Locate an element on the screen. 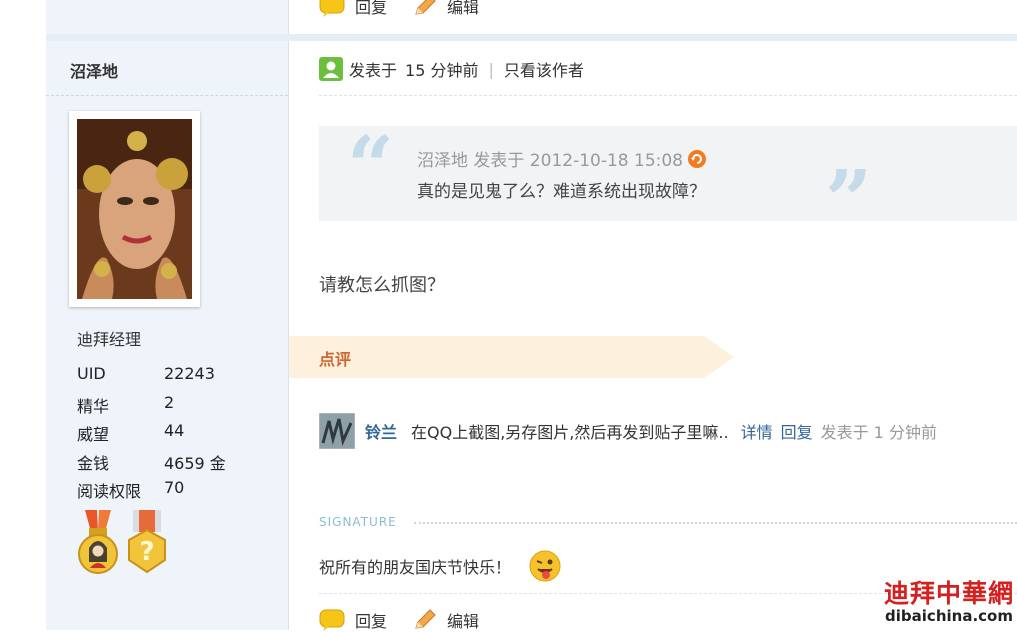 The height and width of the screenshot is (632, 1017). stat-row-prestige: 威望 44 is located at coordinates (151, 435).